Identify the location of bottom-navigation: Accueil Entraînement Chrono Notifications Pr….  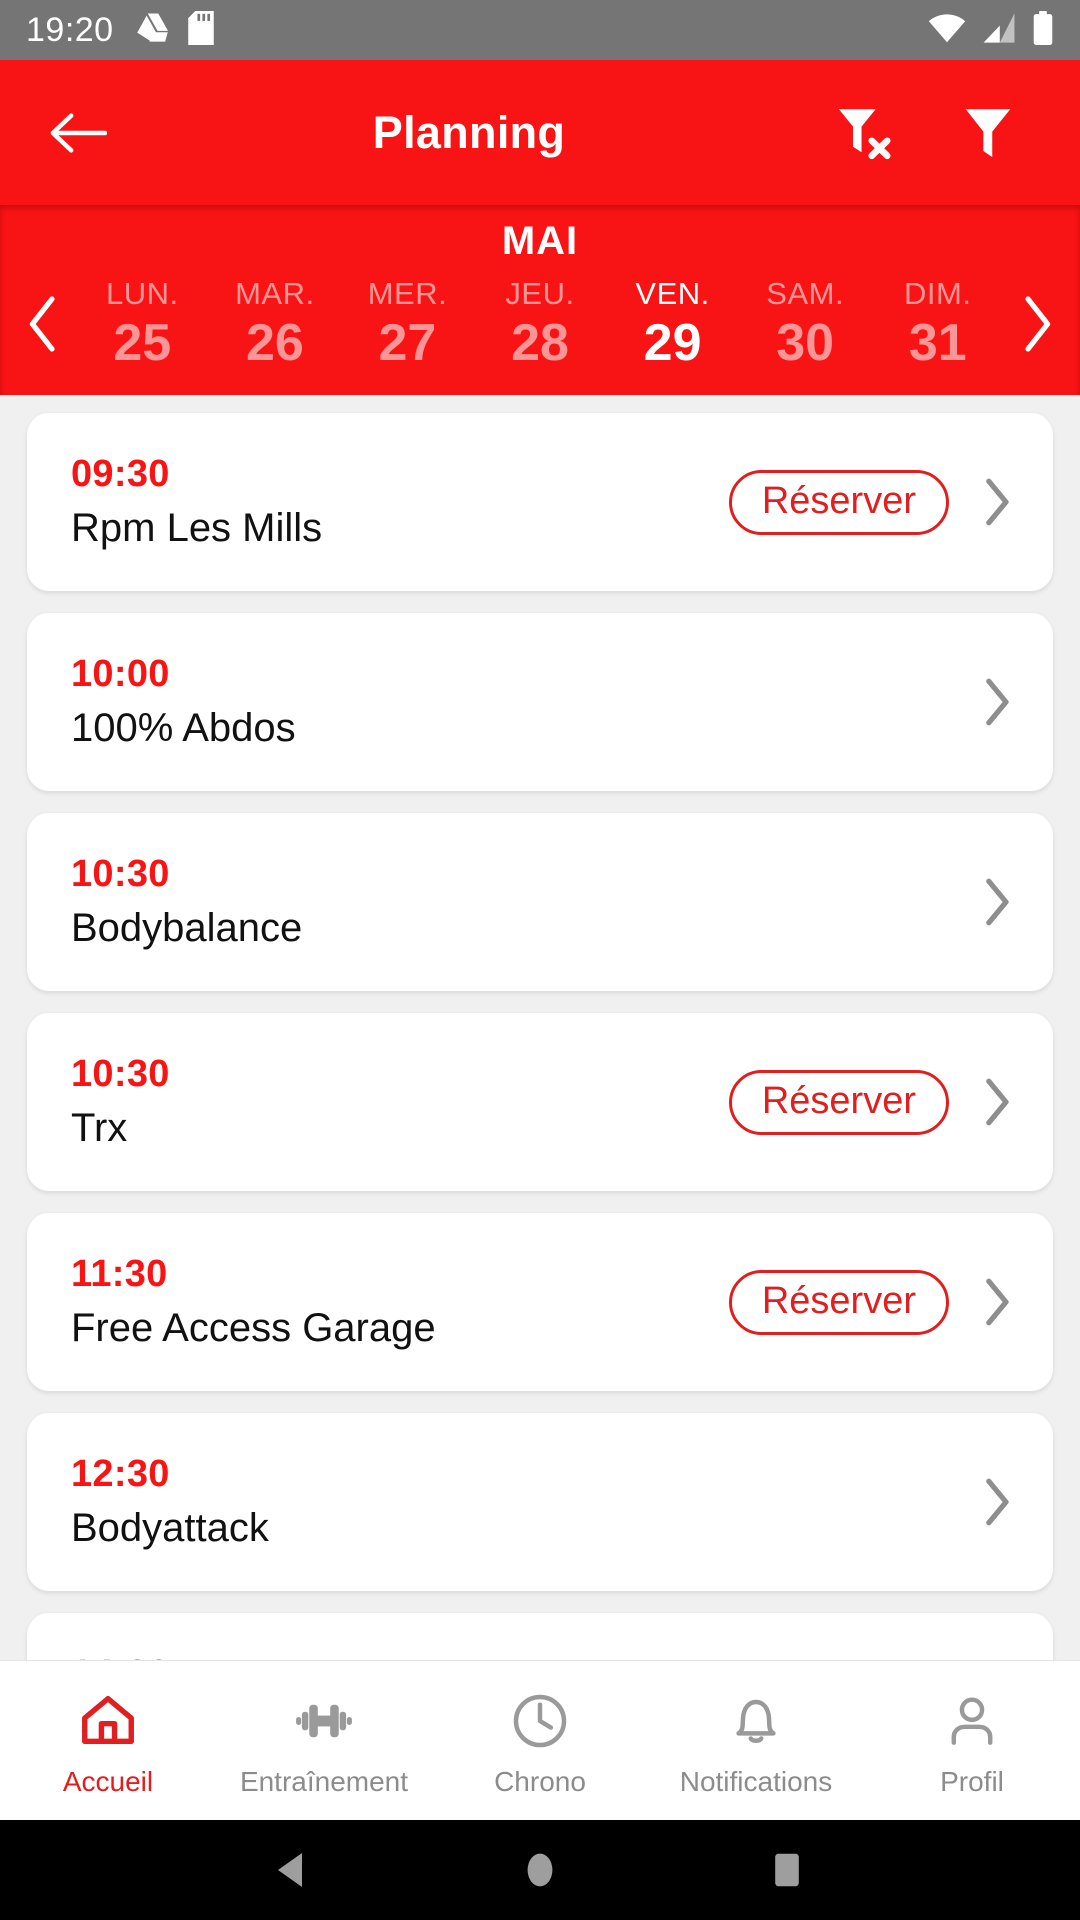
(540, 1740).